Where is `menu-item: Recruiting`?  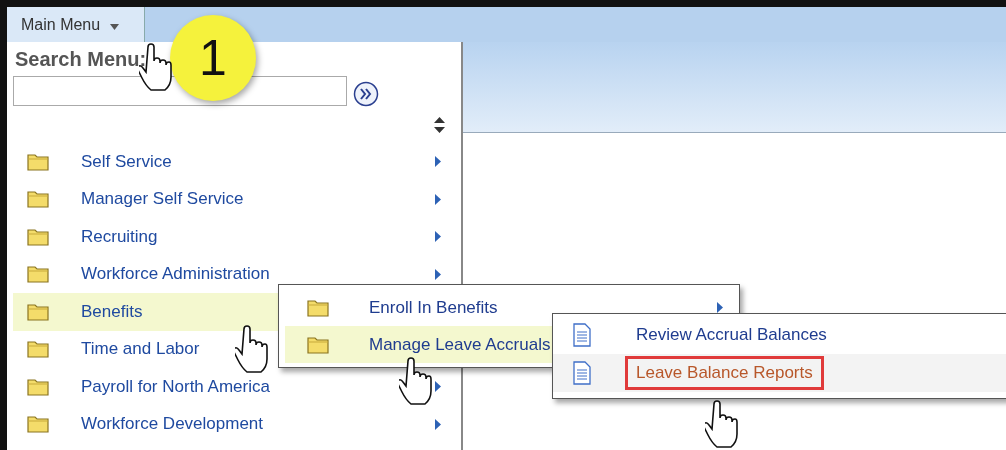
menu-item: Recruiting is located at coordinates (234, 237).